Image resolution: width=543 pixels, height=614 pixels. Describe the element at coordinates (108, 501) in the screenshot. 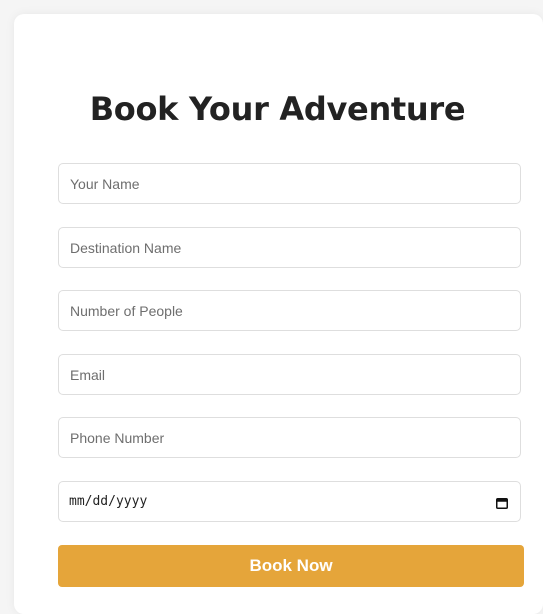

I see `date-placeholder: mm/dd/yyyy` at that location.